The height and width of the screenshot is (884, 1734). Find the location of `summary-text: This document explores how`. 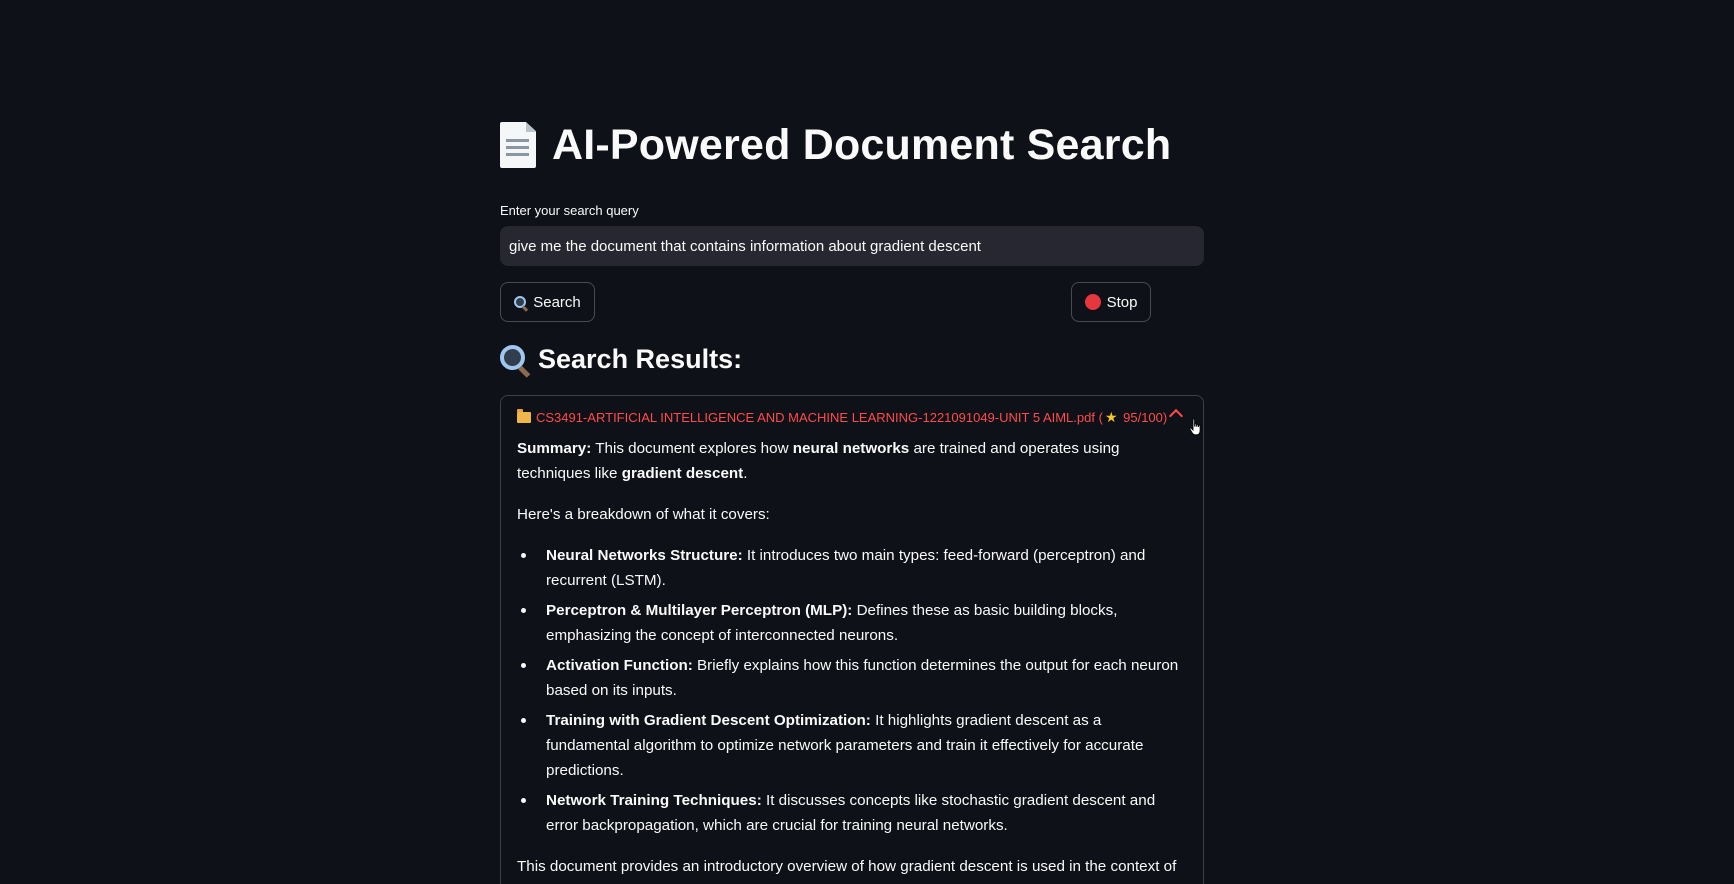

summary-text: This document explores how is located at coordinates (692, 448).